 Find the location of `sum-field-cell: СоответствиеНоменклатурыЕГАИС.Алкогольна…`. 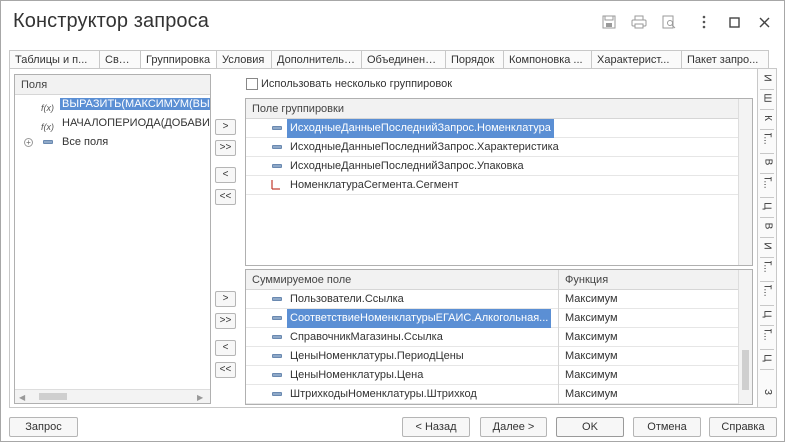

sum-field-cell: СоответствиеНоменклатурыЕГАИС.Алкогольна… is located at coordinates (419, 318).